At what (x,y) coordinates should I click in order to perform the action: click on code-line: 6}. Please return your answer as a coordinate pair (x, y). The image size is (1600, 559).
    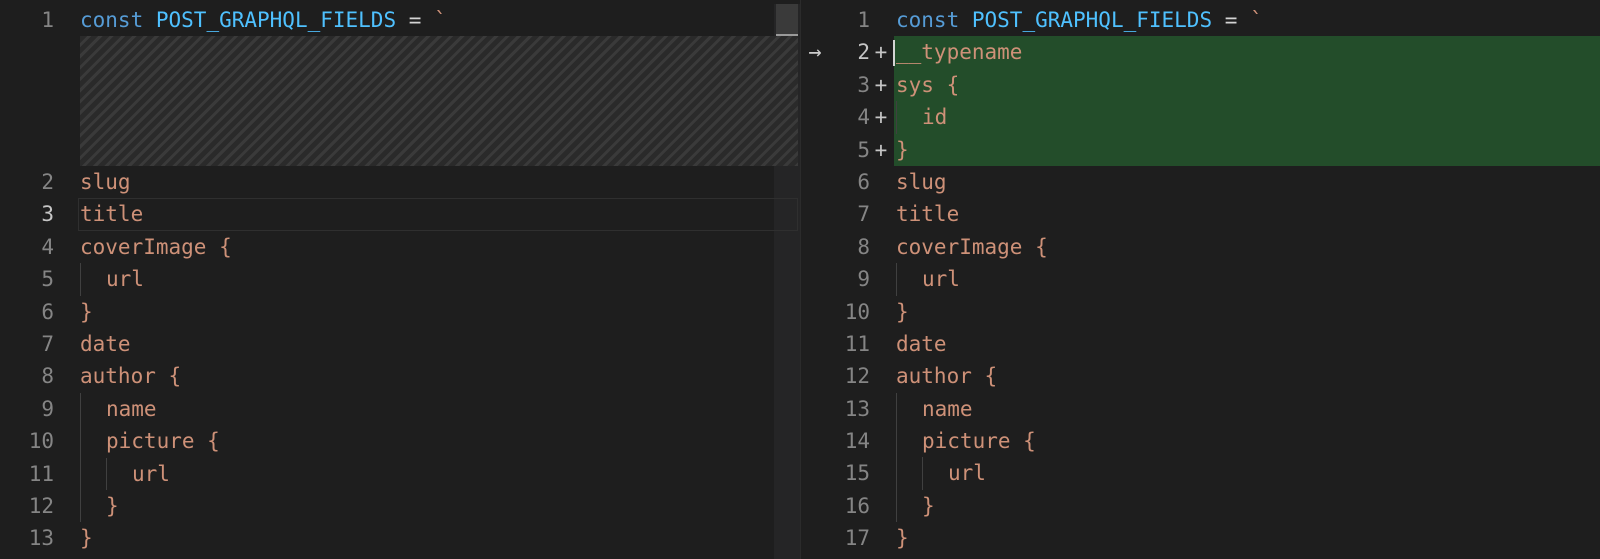
    Looking at the image, I should click on (407, 312).